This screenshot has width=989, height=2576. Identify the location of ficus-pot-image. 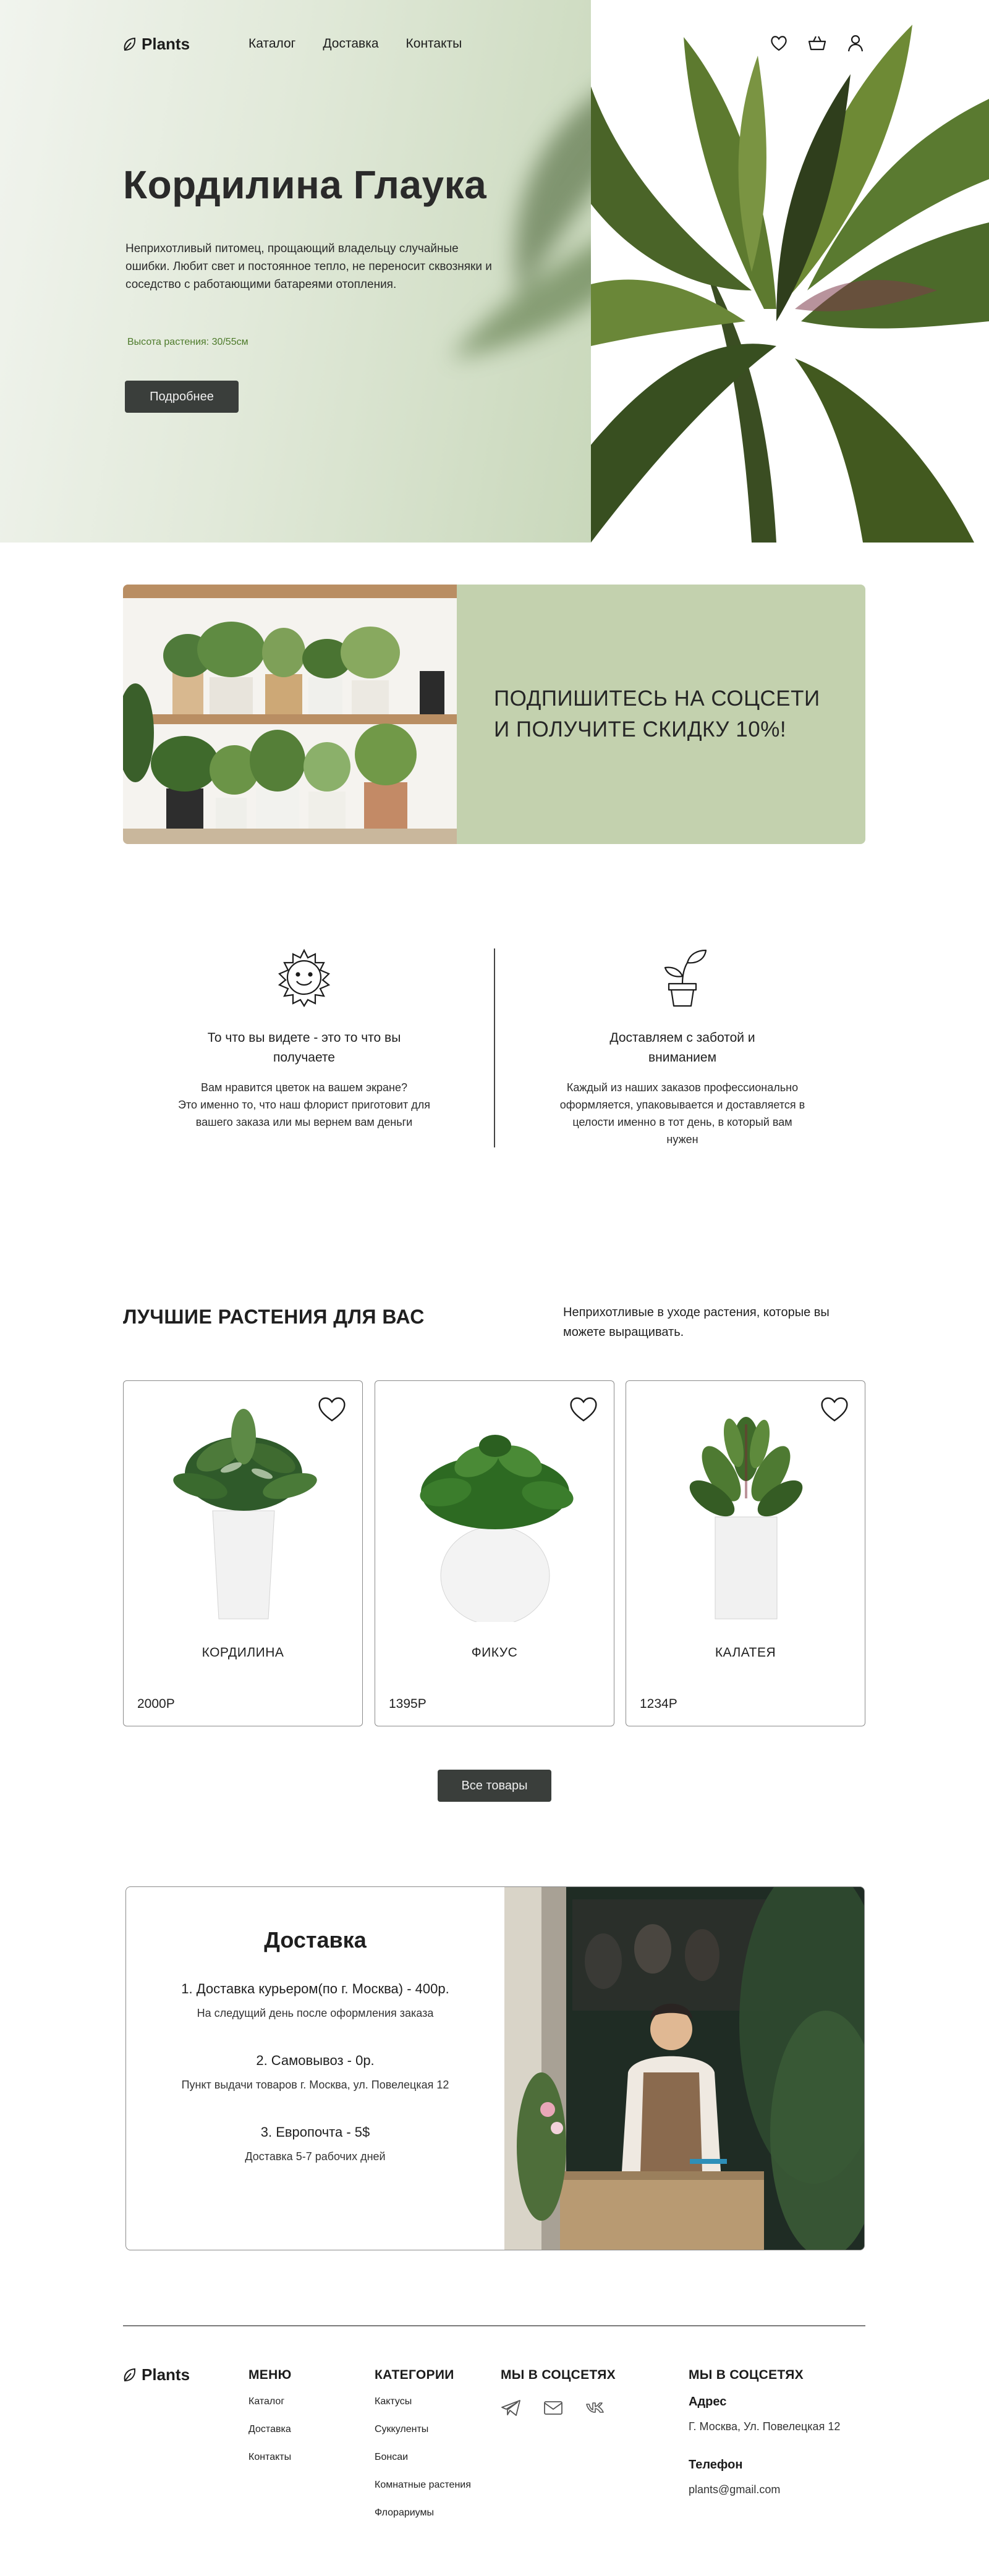
(497, 1528).